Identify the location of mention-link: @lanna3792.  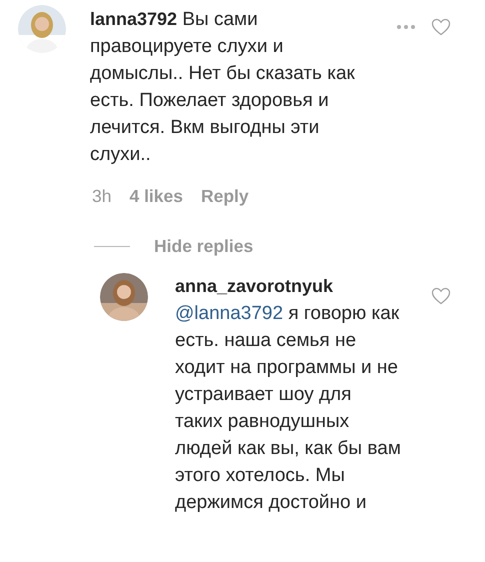
(229, 313).